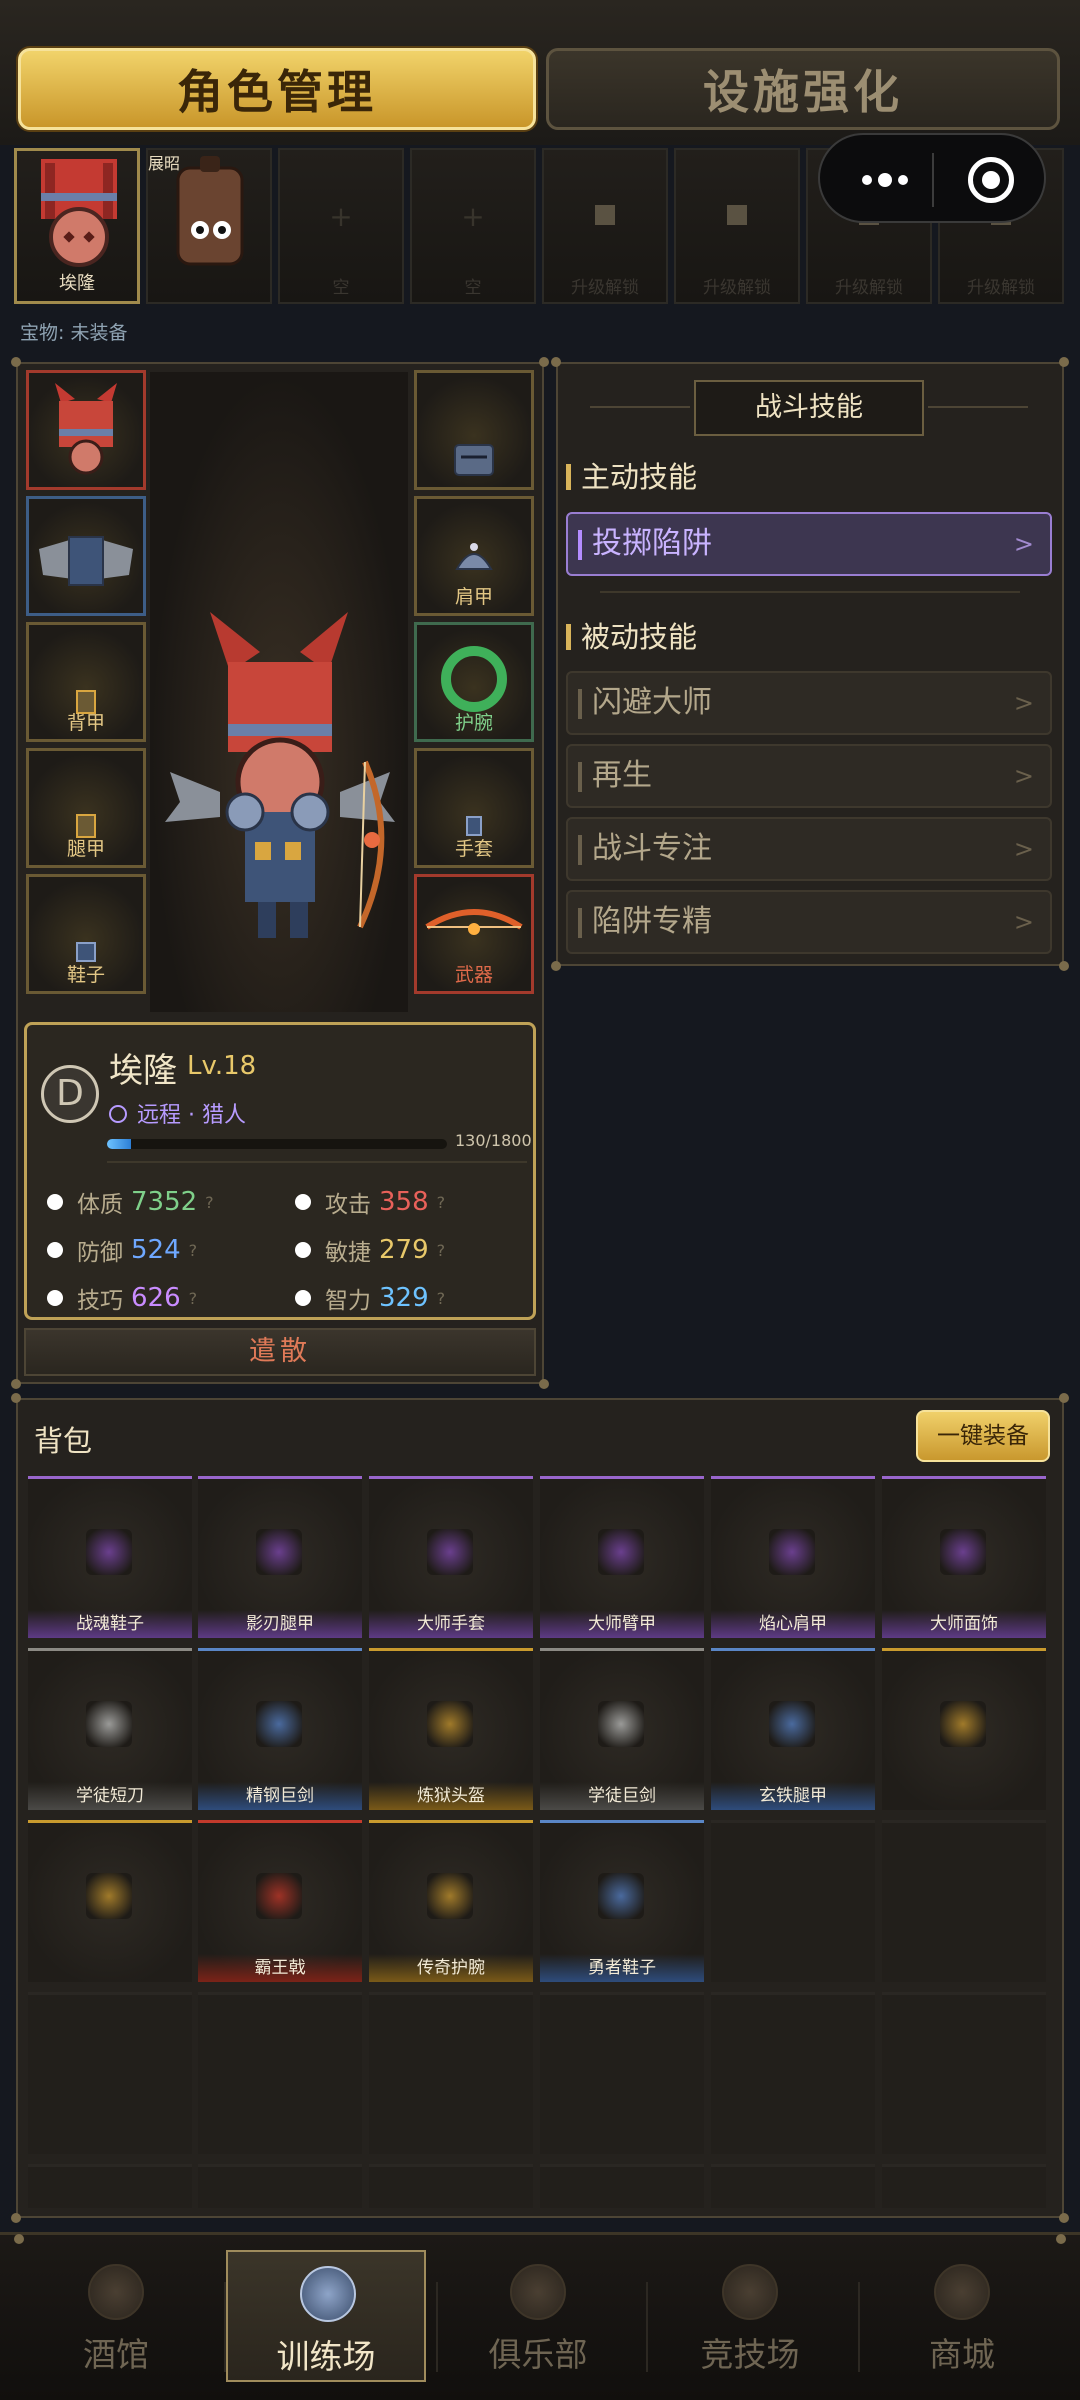 Image resolution: width=1080 pixels, height=2400 pixels. I want to click on backpack-item: 学徒短刀, so click(110, 1729).